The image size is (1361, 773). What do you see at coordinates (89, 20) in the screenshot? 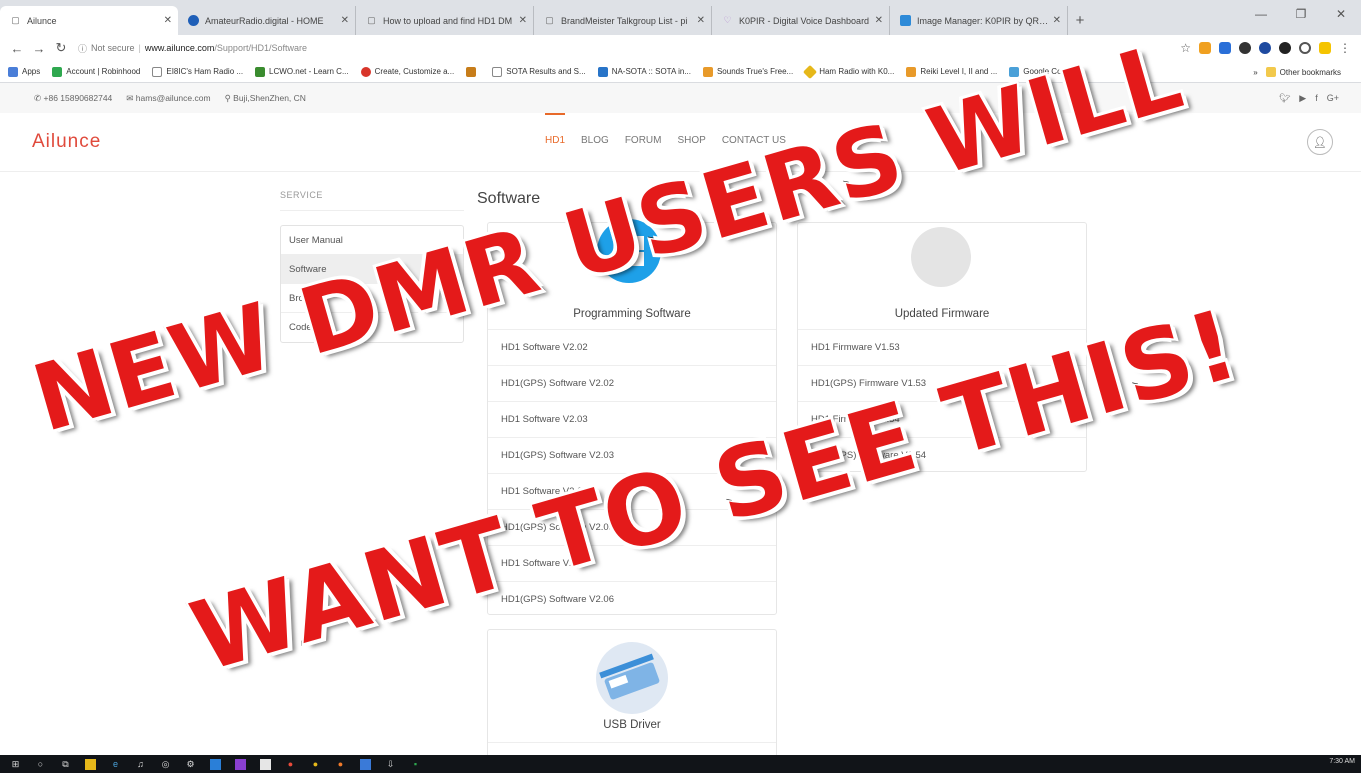
I see `tab-ailunce: ▢ Ailunce ✕` at bounding box center [89, 20].